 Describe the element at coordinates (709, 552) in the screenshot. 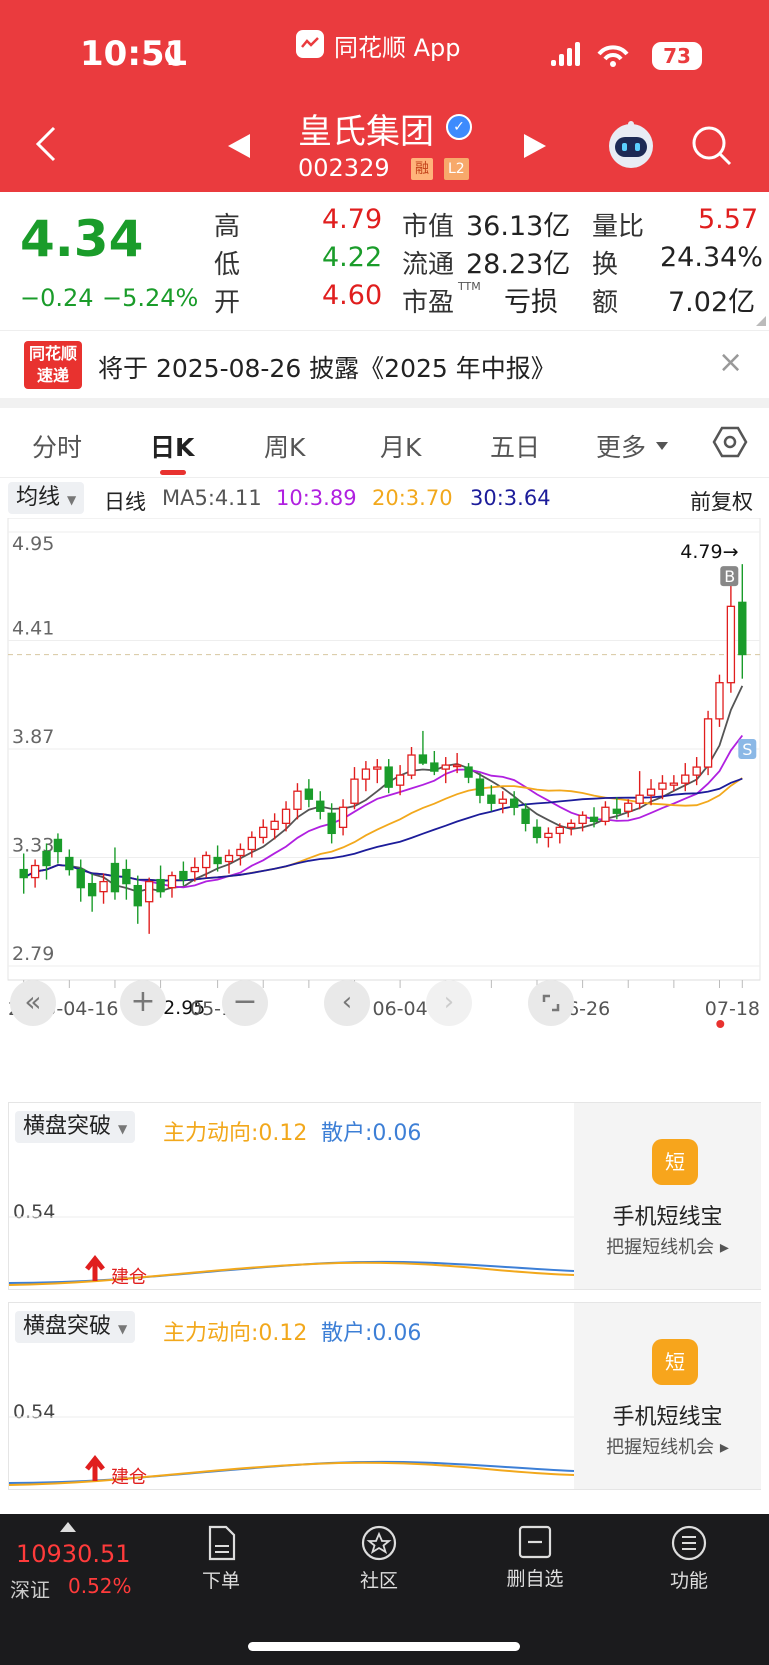

I see `high-marker: 4.79→` at that location.